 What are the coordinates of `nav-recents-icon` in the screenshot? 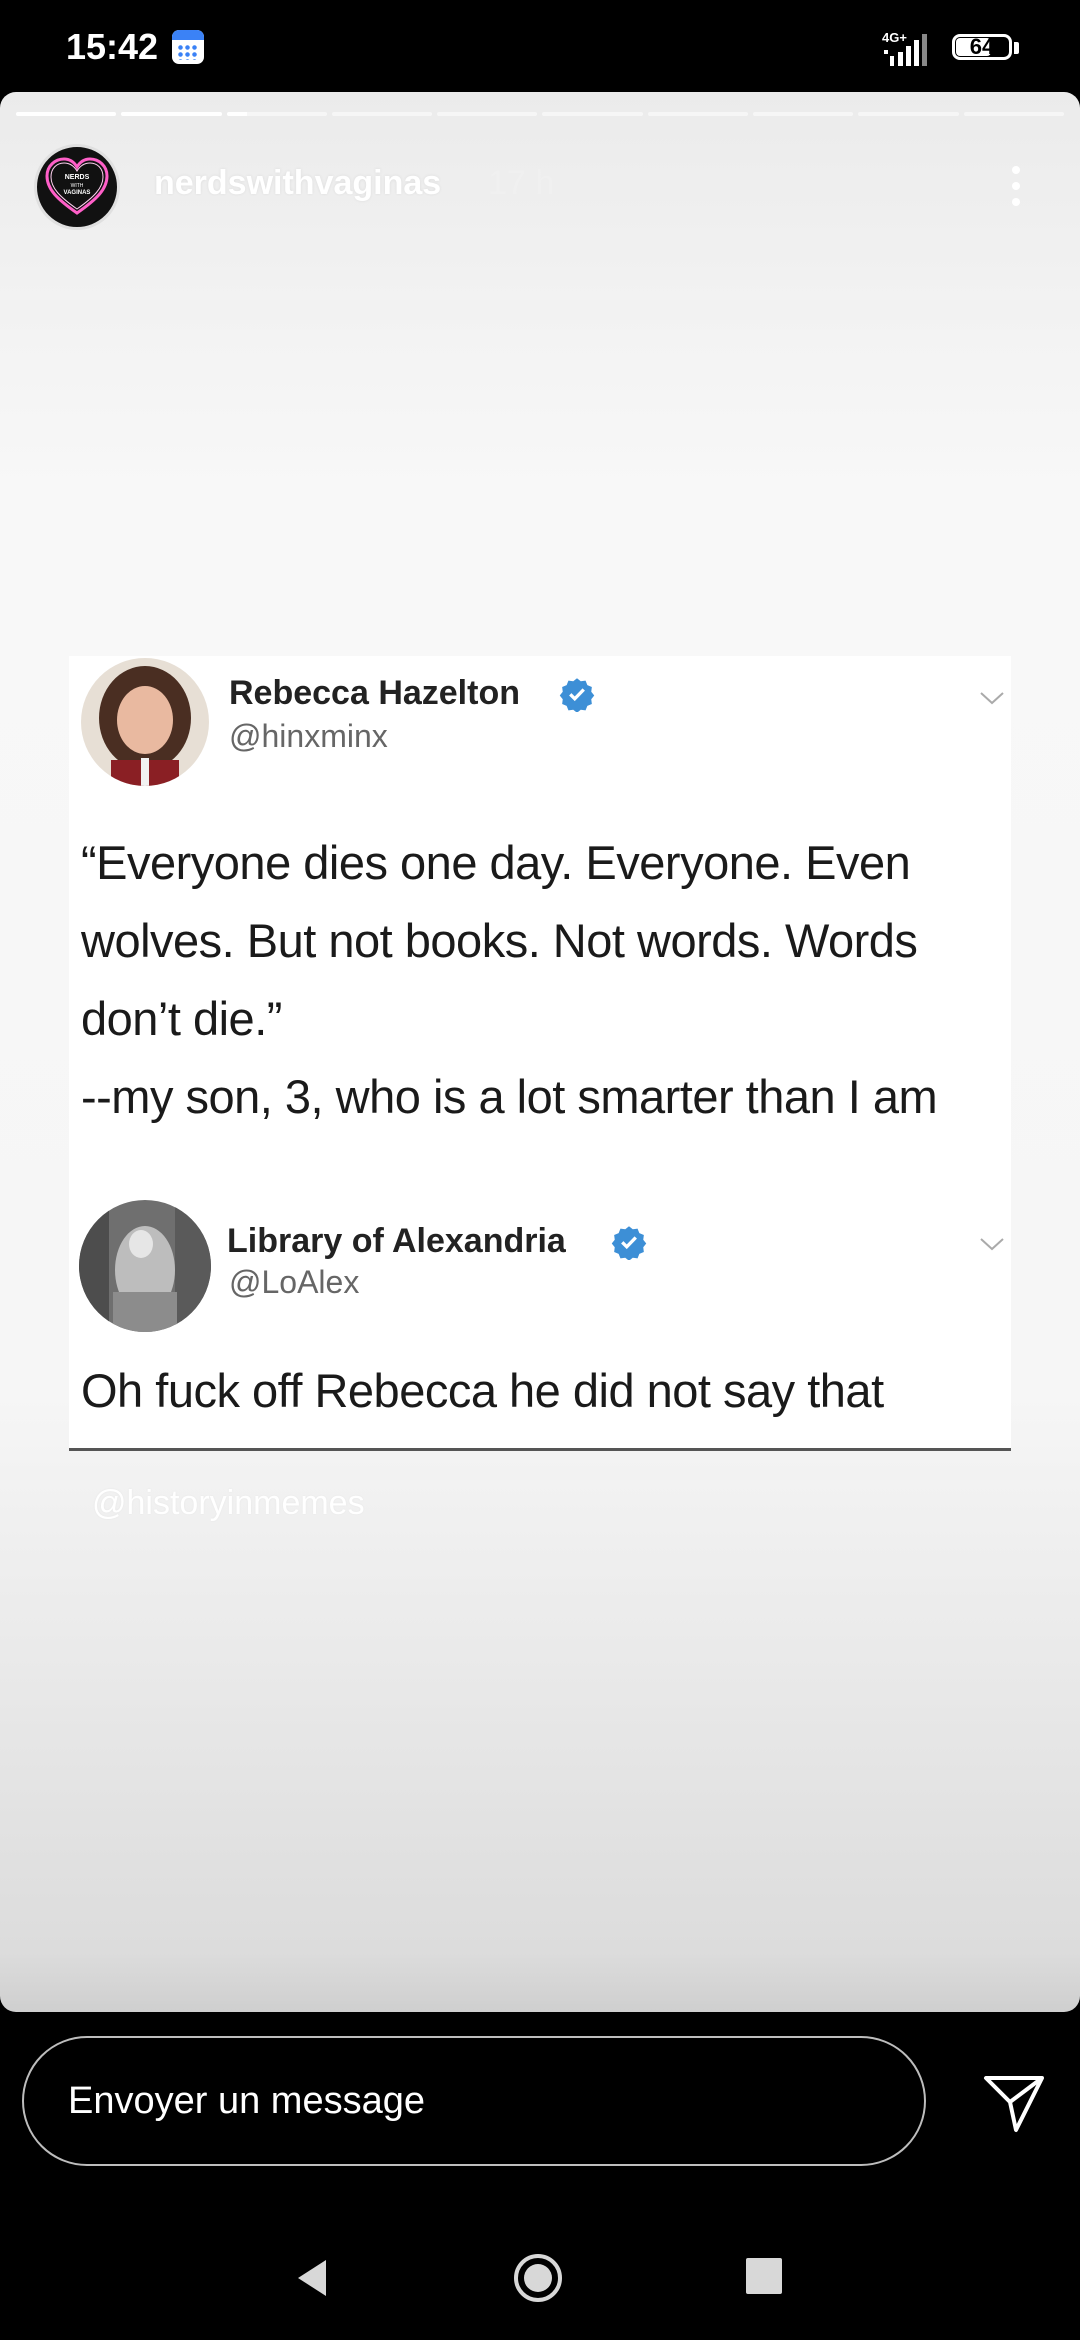 It's located at (764, 2276).